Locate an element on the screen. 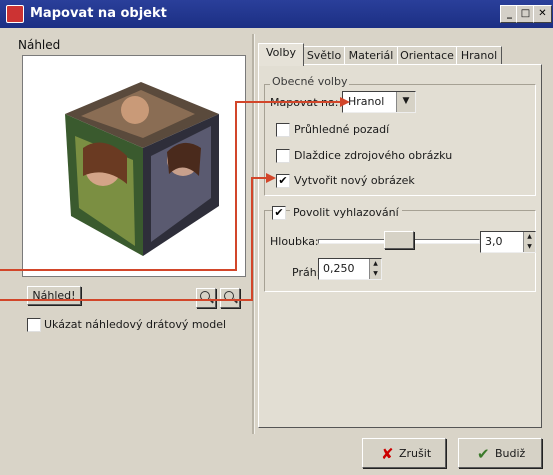 This screenshot has height=475, width=553. tab-volby: Volby is located at coordinates (281, 54).